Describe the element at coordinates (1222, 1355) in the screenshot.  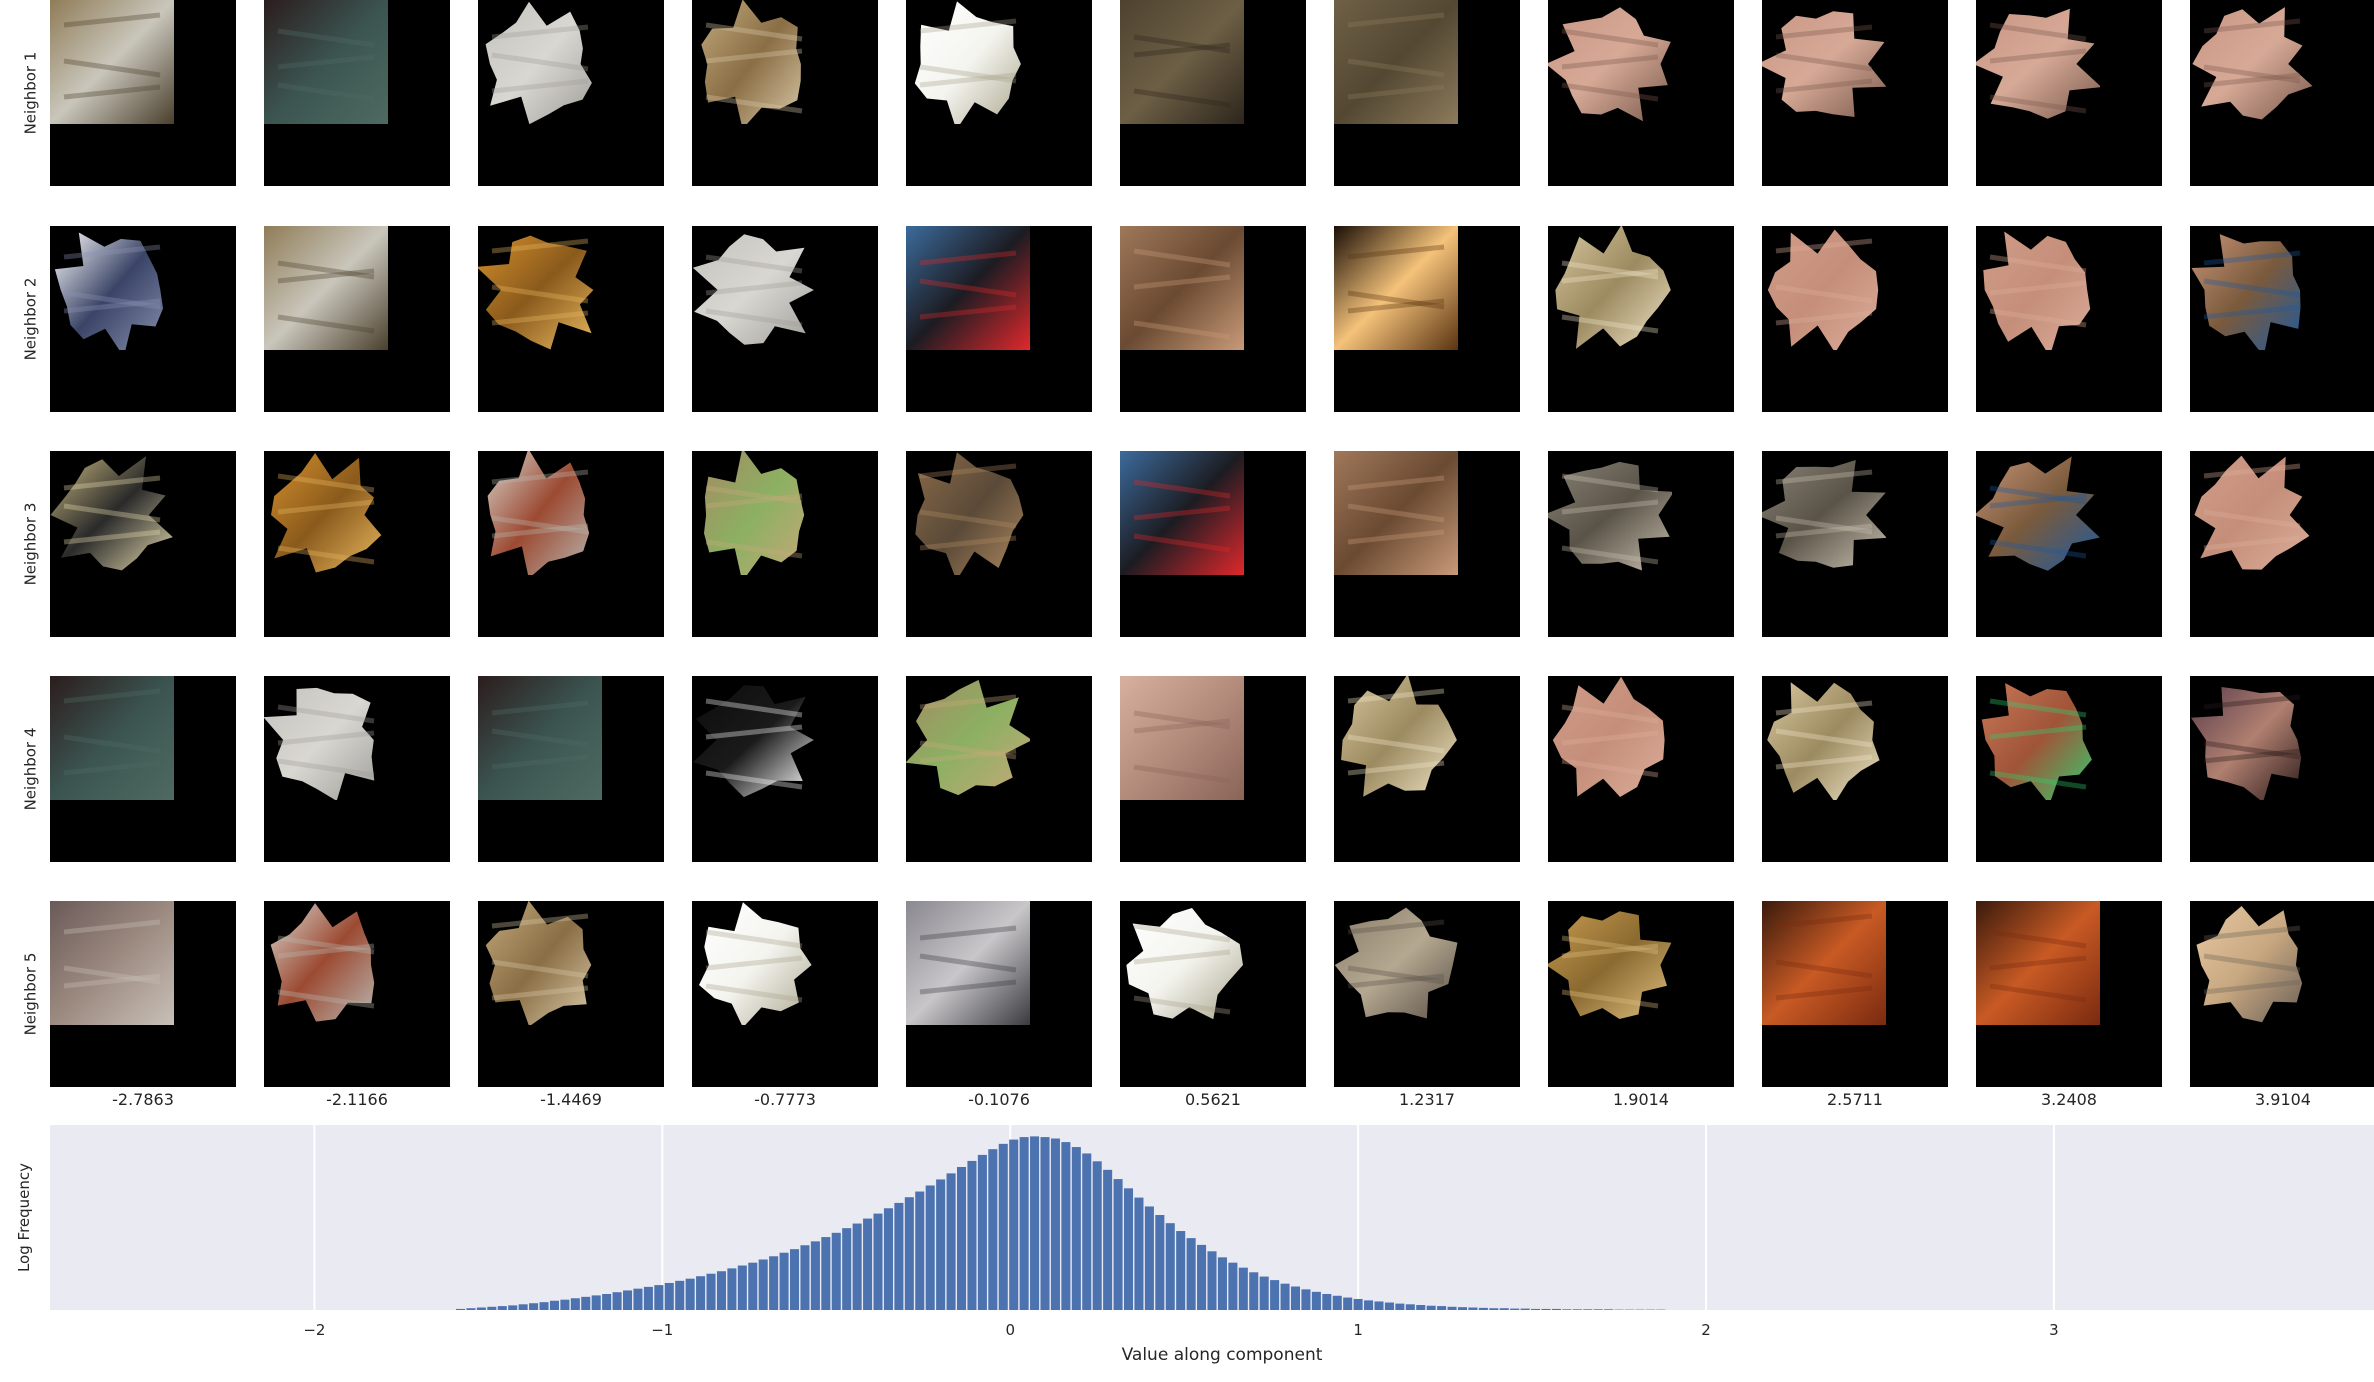
I see `x-axis-label: Value along component` at that location.